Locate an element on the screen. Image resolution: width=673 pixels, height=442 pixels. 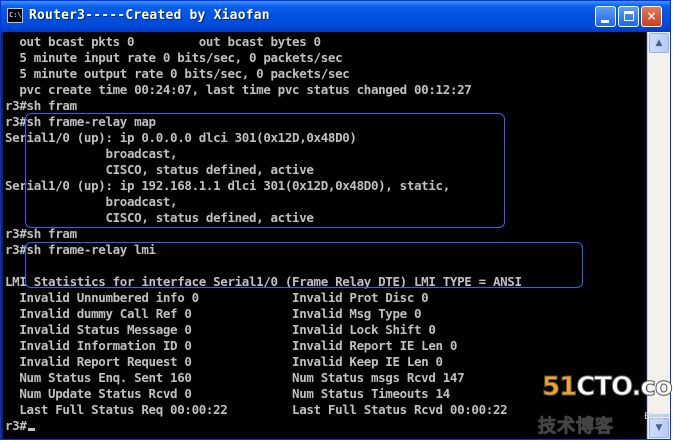
command-prompt-icon: C:\ is located at coordinates (15, 15).